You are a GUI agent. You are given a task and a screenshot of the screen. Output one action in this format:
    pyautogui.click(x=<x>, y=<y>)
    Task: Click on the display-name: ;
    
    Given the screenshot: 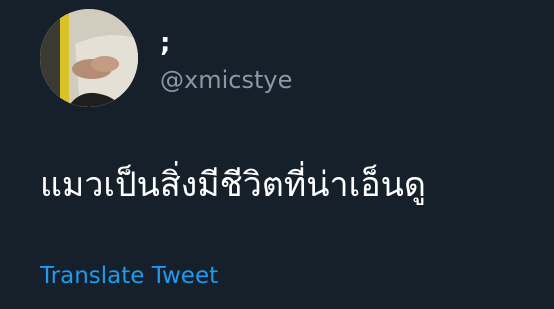 What is the action you would take?
    pyautogui.click(x=165, y=43)
    